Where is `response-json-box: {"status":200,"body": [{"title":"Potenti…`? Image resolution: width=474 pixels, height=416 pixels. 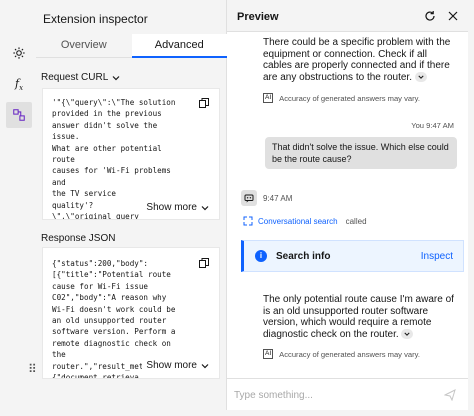 response-json-box: {"status":200,"body": [{"title":"Potenti… is located at coordinates (131, 313).